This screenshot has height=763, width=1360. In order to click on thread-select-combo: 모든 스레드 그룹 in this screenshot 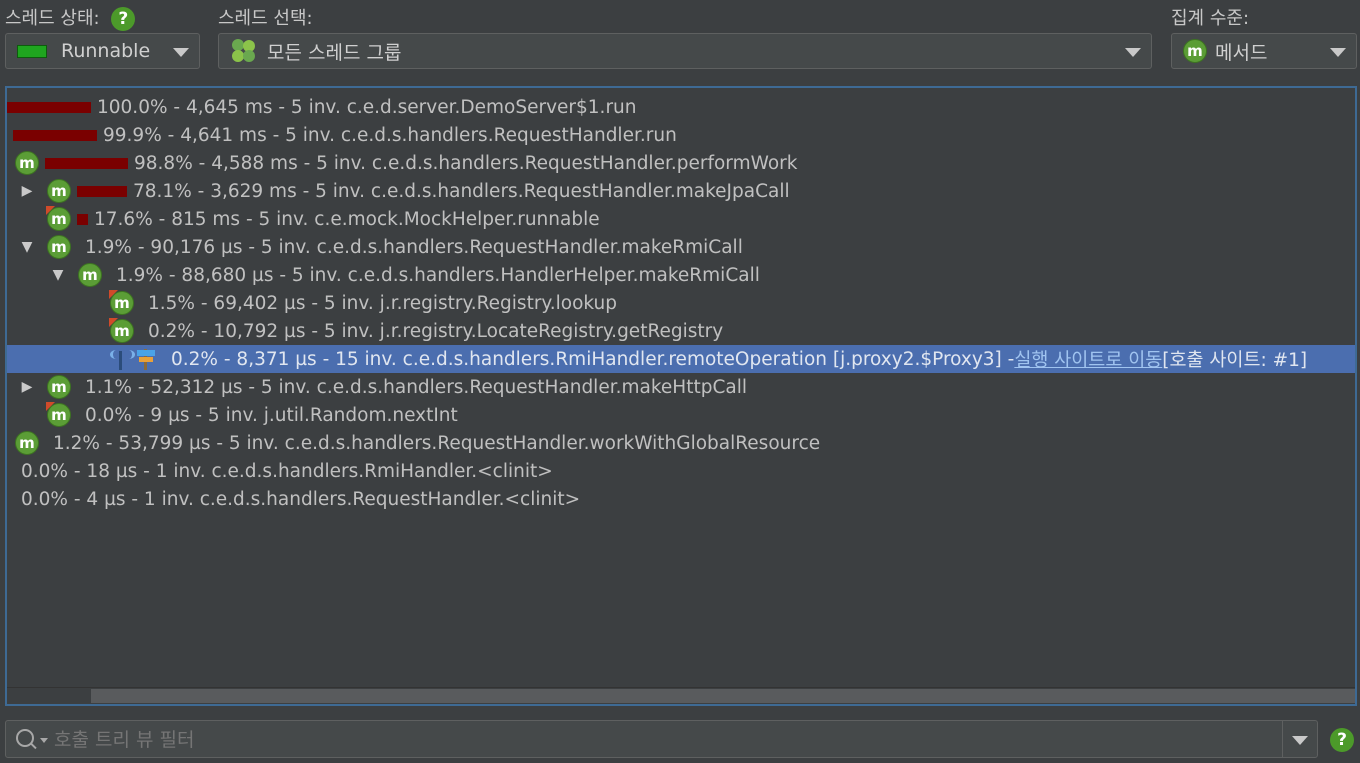, I will do `click(685, 51)`.